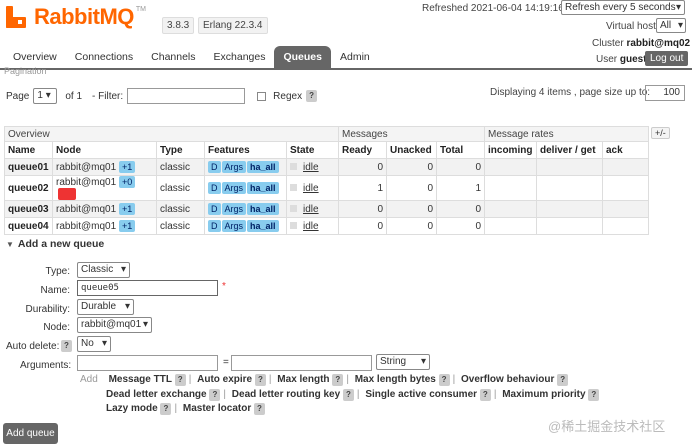 The width and height of the screenshot is (692, 447). Describe the element at coordinates (460, 150) in the screenshot. I see `col-total: Total` at that location.